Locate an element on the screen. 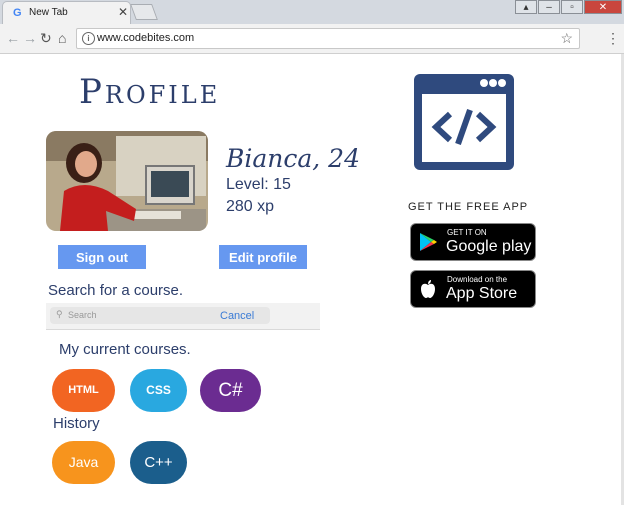 Image resolution: width=624 pixels, height=505 pixels. profile-name: Bianca, 24 is located at coordinates (293, 158).